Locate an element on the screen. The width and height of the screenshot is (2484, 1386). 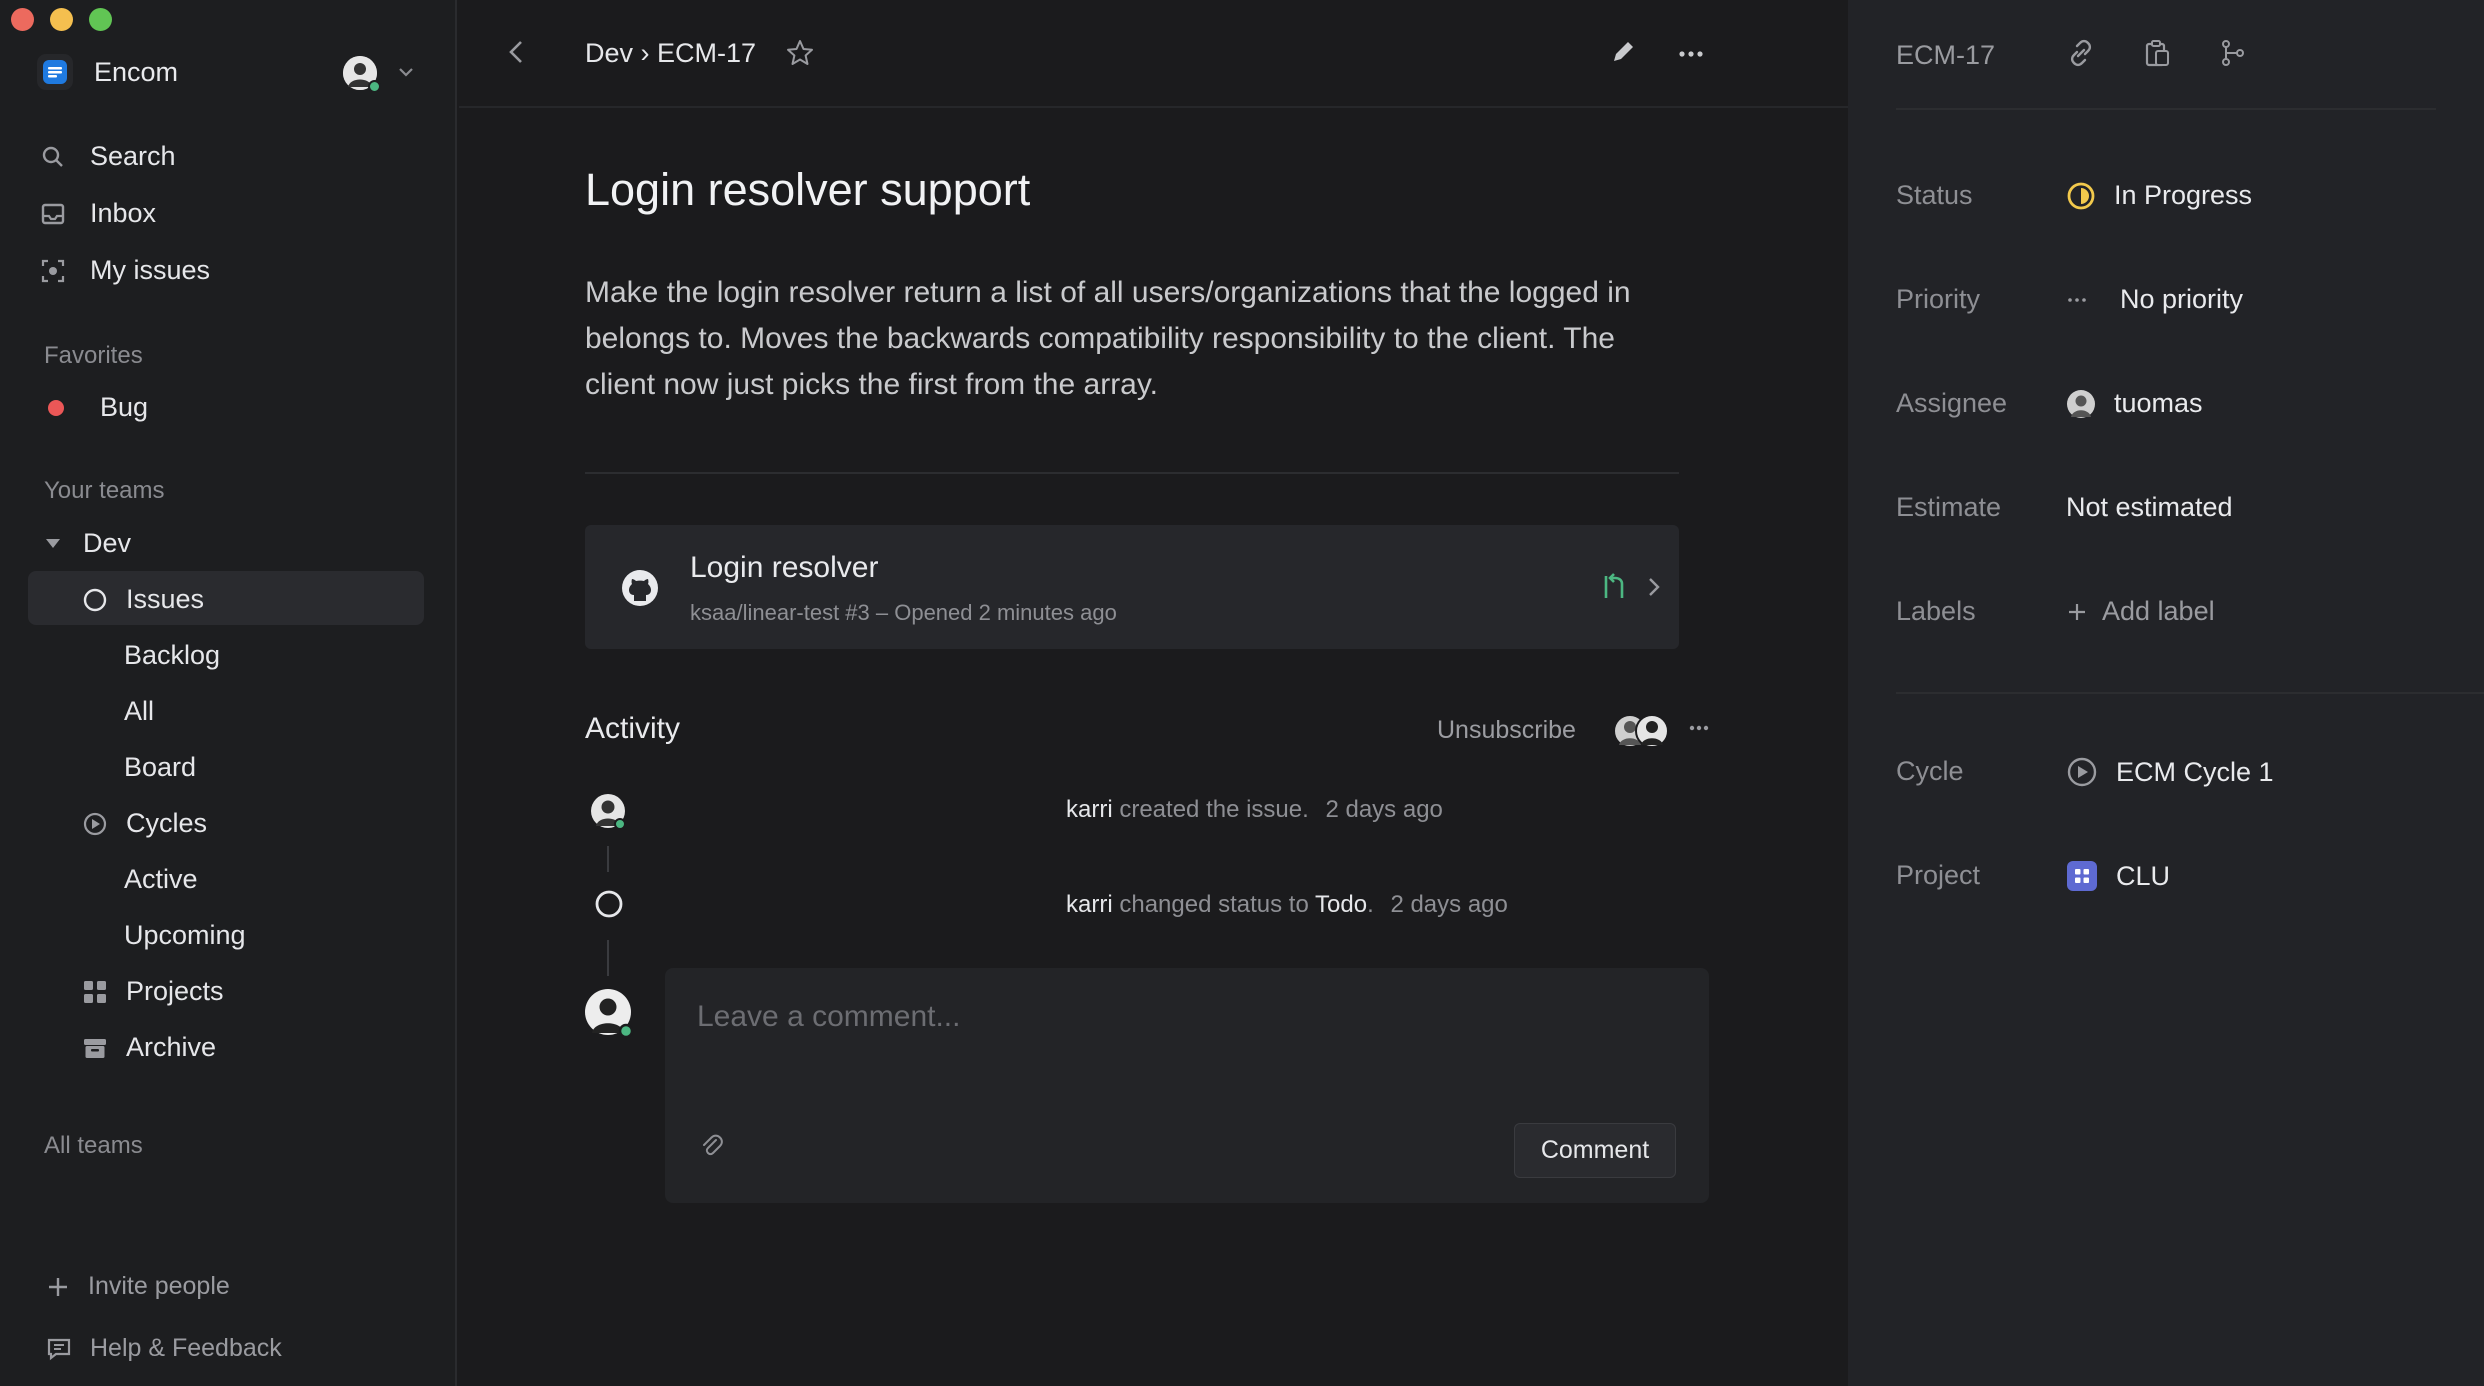
sidebar-item-search: Search is located at coordinates (108, 156).